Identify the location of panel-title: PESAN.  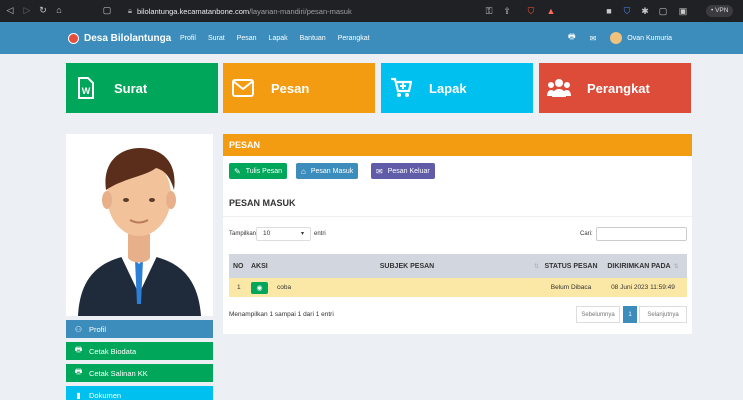
(457, 145).